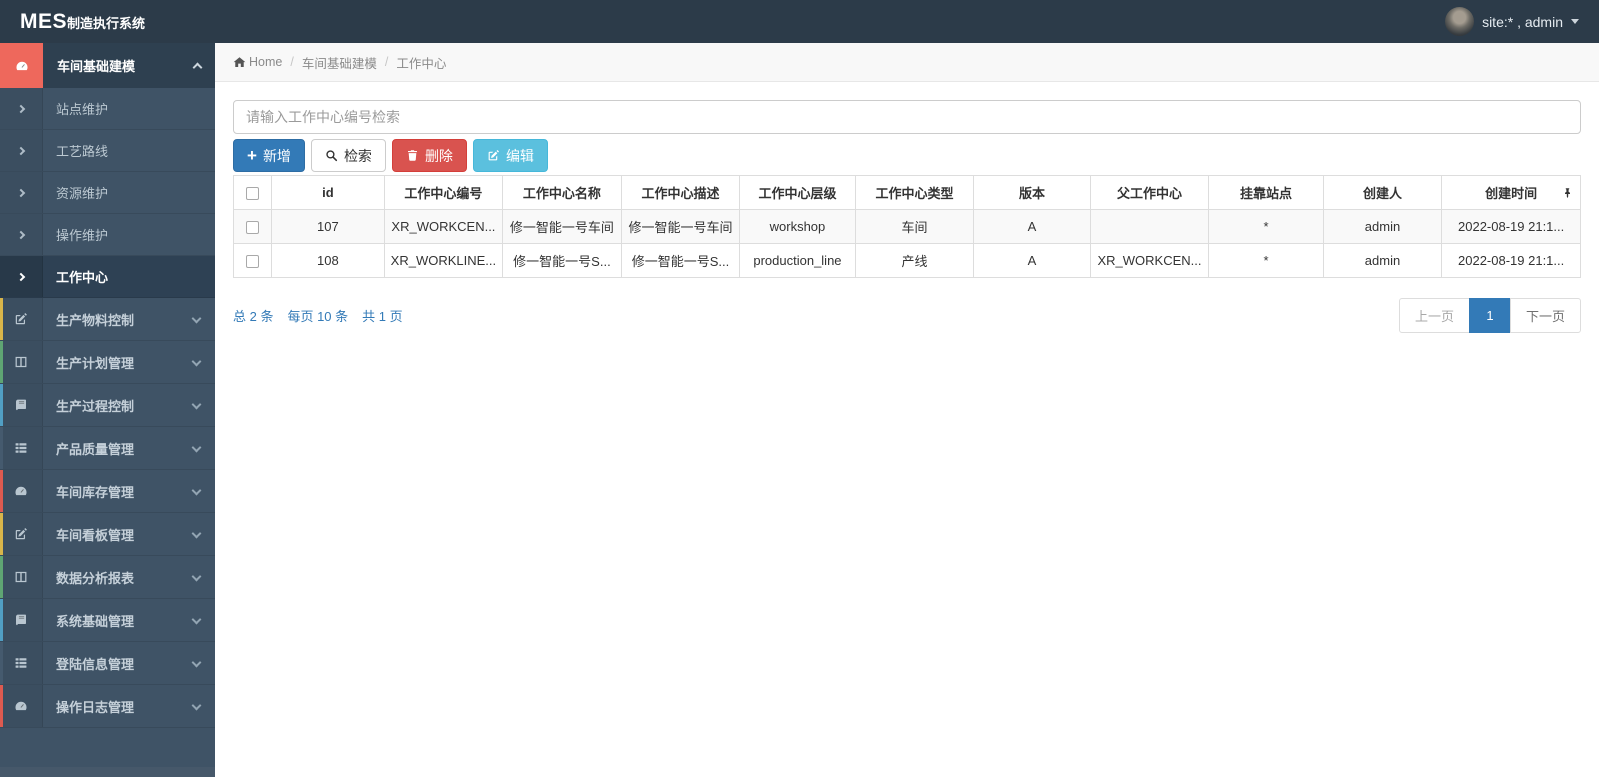 The height and width of the screenshot is (777, 1599). Describe the element at coordinates (680, 226) in the screenshot. I see `cell-description: 修一智能一号车间` at that location.